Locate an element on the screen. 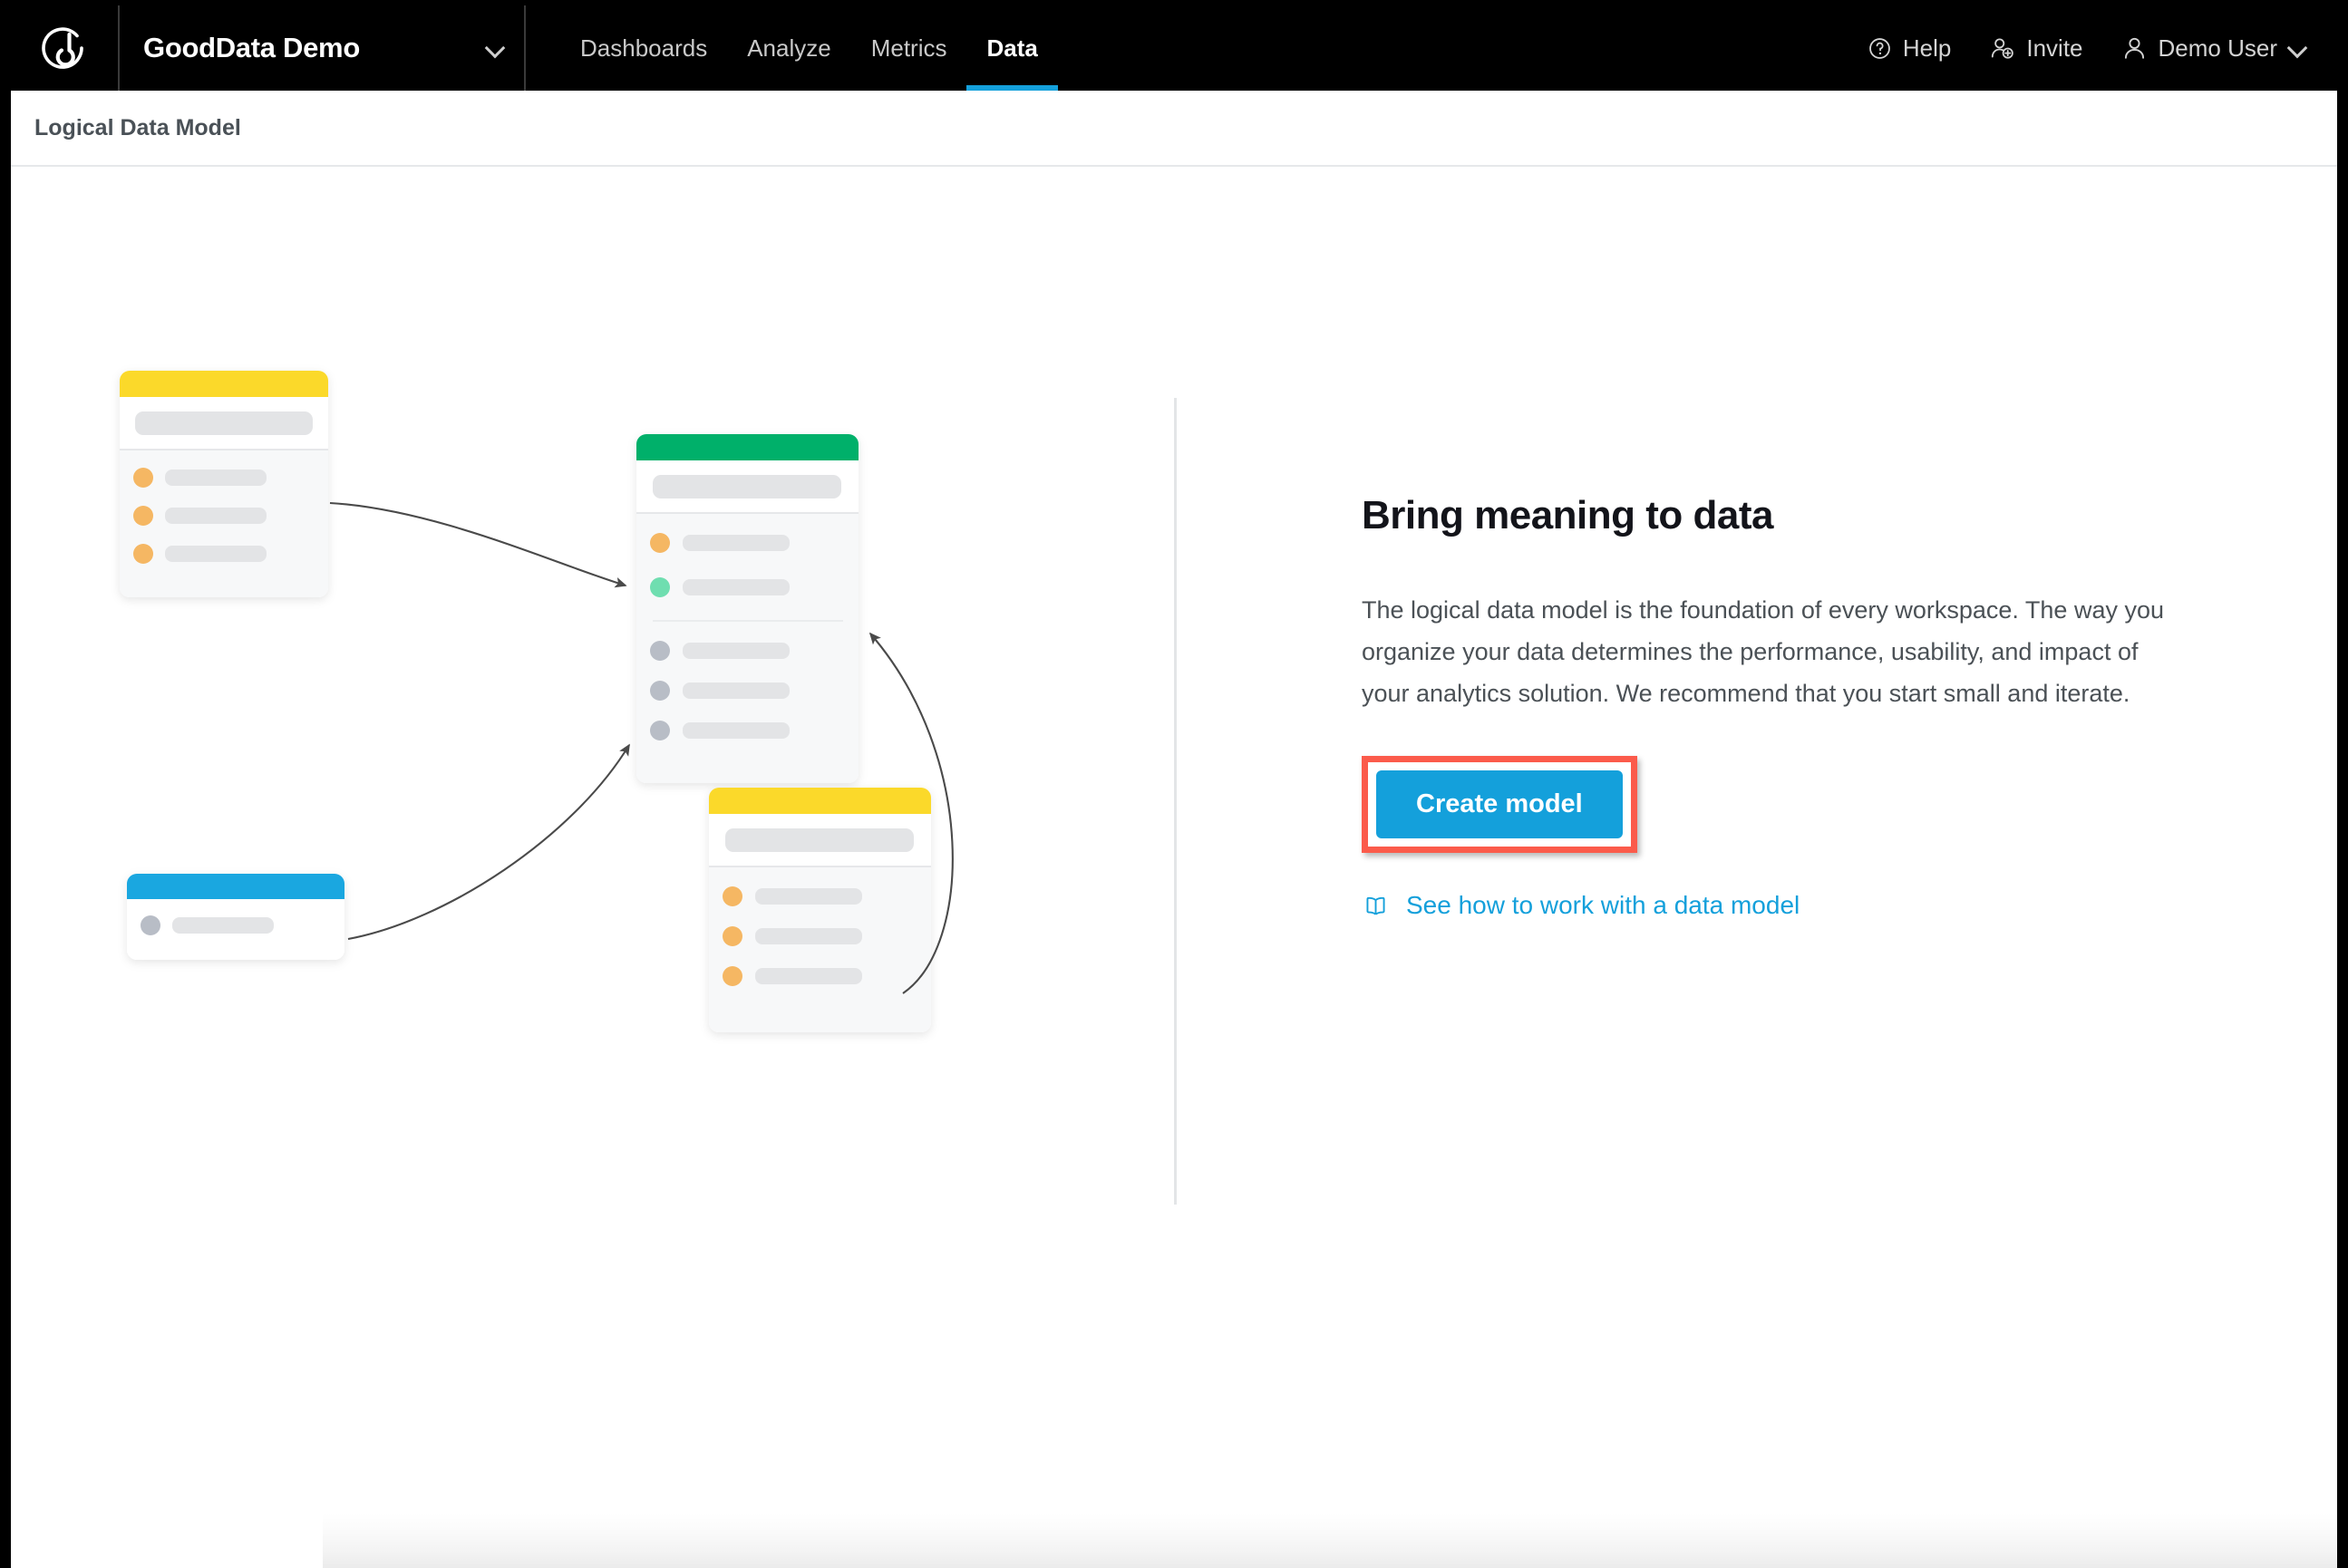 The height and width of the screenshot is (1568, 2348). user-menu: Demo User is located at coordinates (2213, 49).